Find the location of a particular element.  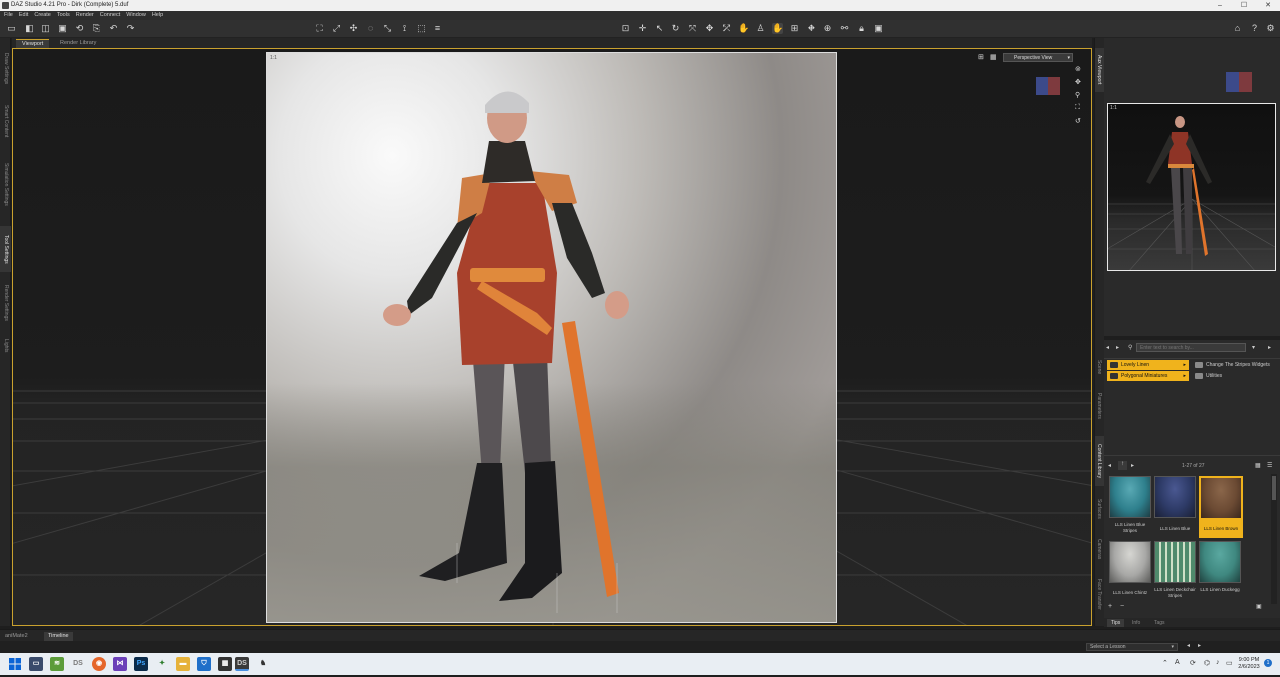

daz-studio-active-icon: DS is located at coordinates (242, 664).